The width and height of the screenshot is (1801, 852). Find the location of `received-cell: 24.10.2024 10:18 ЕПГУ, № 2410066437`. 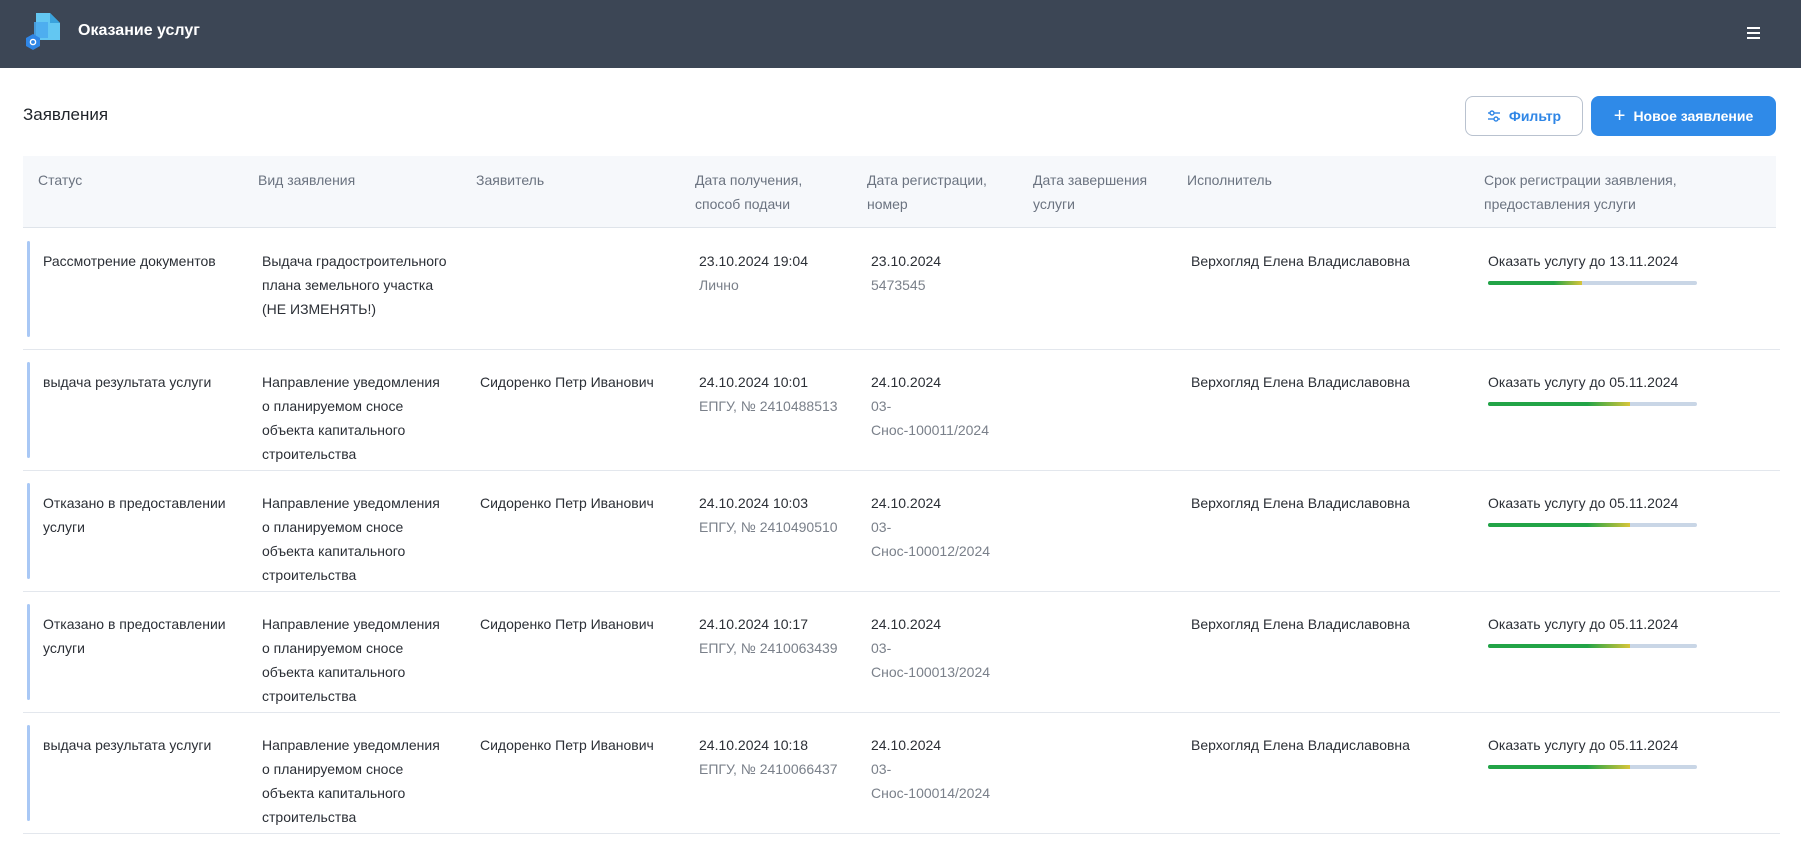

received-cell: 24.10.2024 10:18 ЕПГУ, № 2410066437 is located at coordinates (774, 757).